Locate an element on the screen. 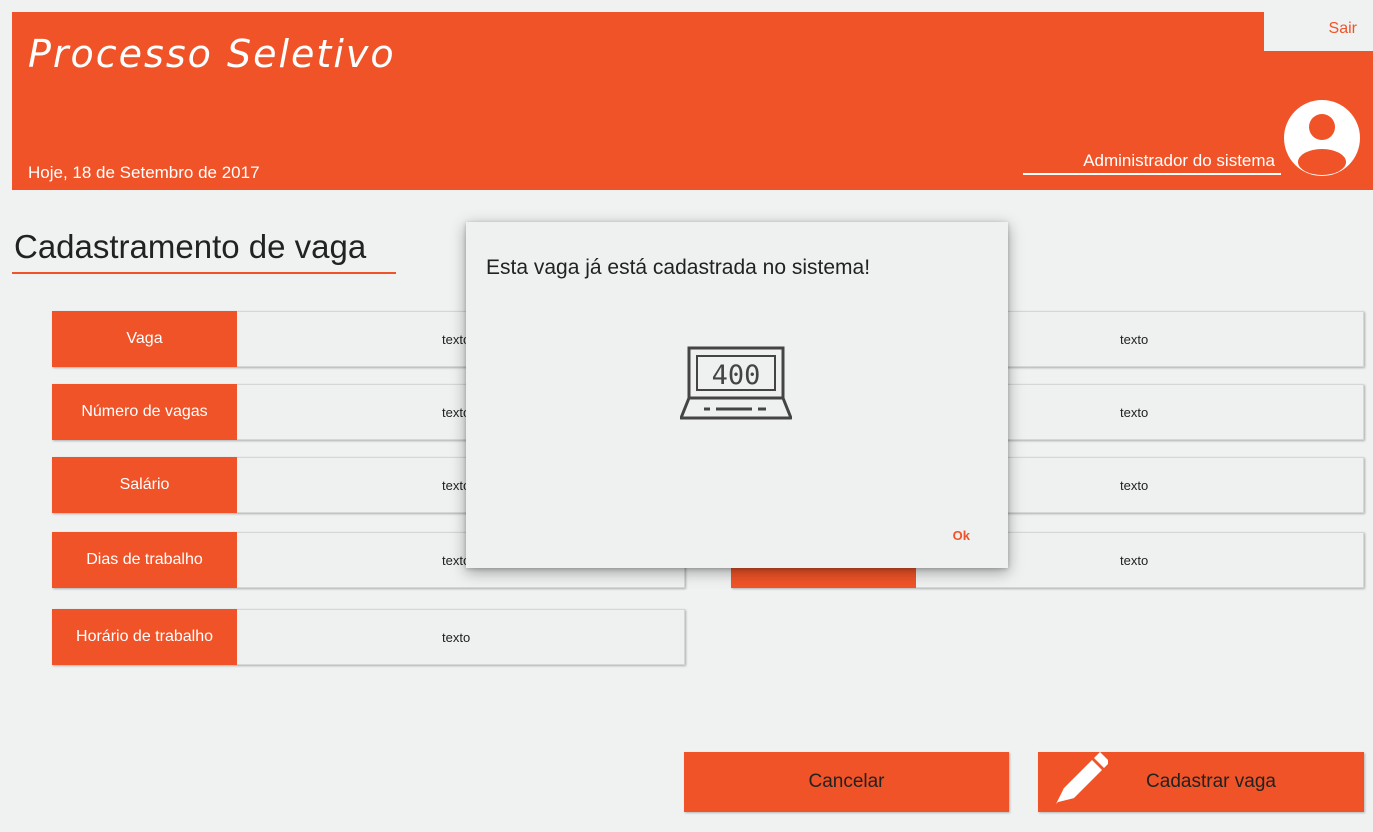 The width and height of the screenshot is (1373, 832). pencil-icon is located at coordinates (1078, 785).